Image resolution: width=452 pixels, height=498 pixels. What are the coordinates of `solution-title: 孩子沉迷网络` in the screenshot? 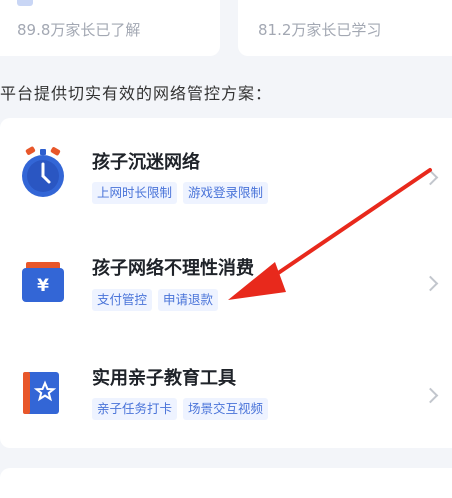 It's located at (146, 162).